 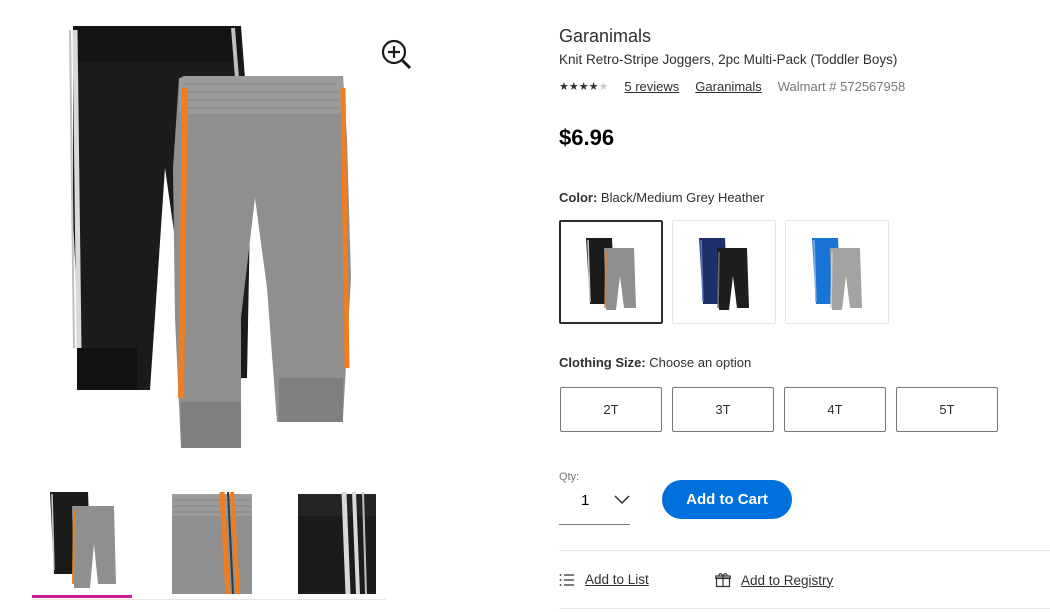 I want to click on grey-jogger-image, so click(x=262, y=262).